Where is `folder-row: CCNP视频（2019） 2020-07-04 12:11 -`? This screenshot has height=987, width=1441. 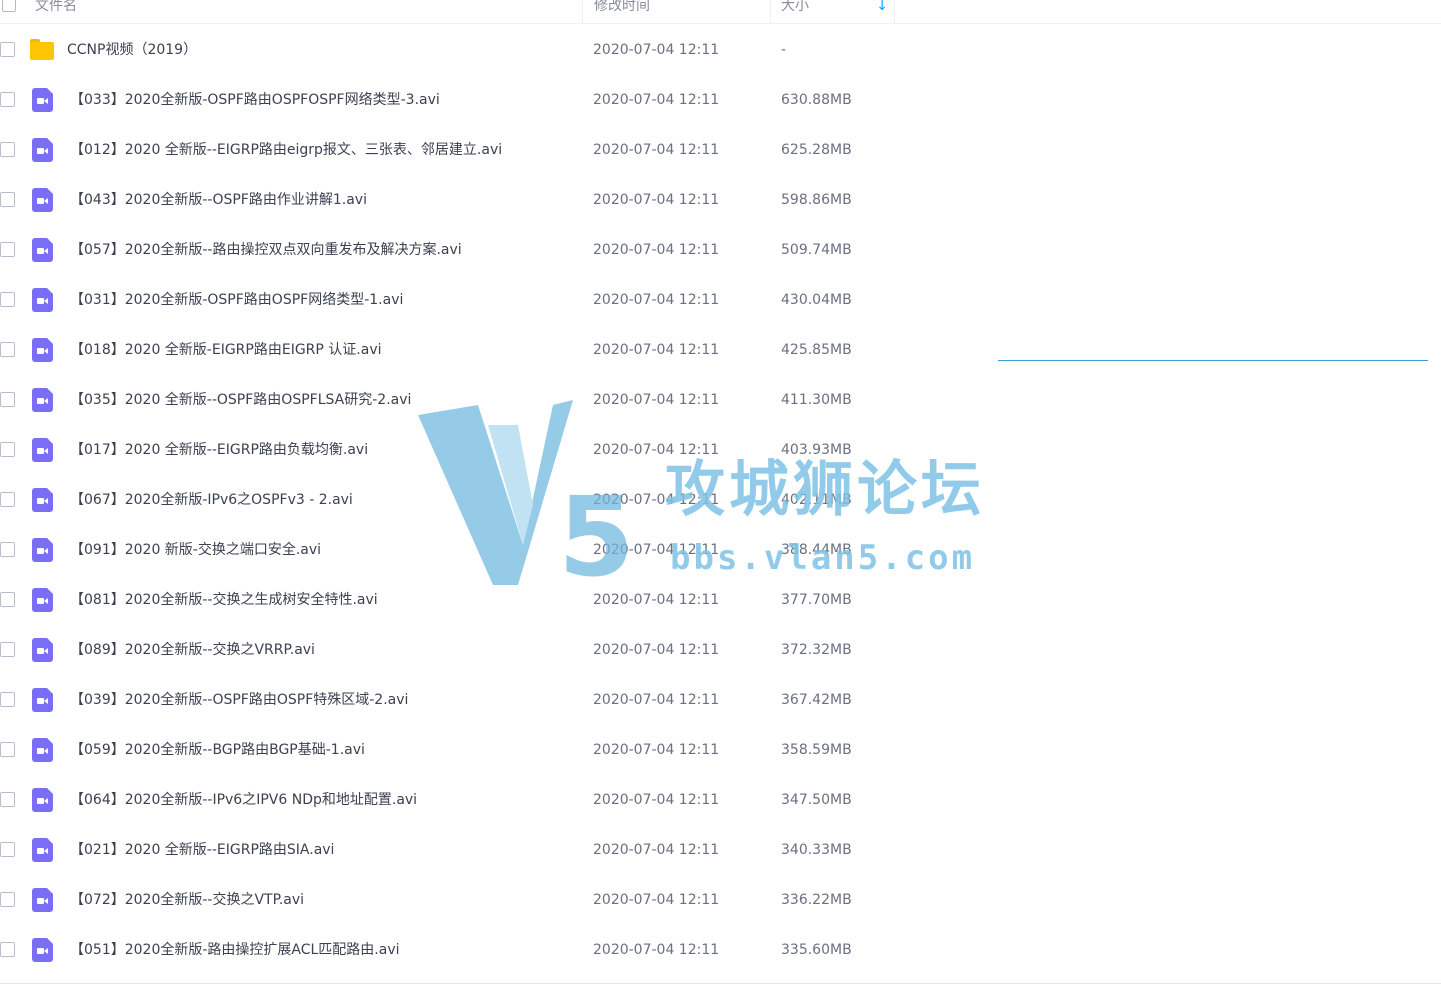 folder-row: CCNP视频（2019） 2020-07-04 12:11 - is located at coordinates (720, 50).